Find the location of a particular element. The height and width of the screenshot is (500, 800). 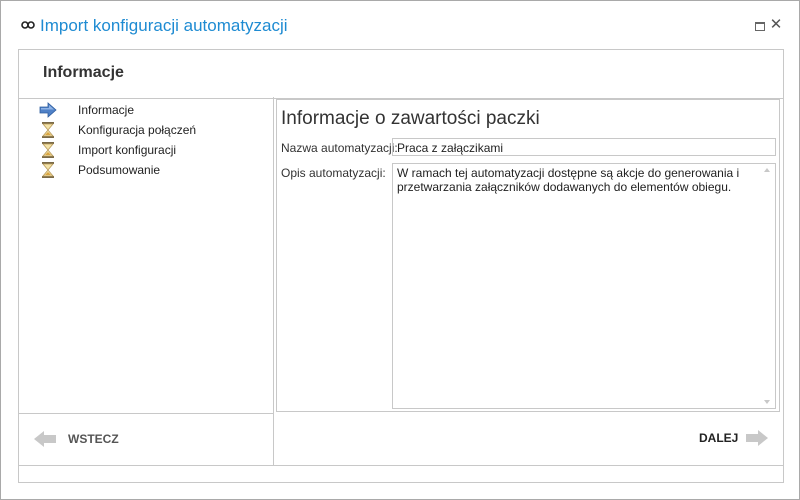

close-icon: ✕ is located at coordinates (776, 24).